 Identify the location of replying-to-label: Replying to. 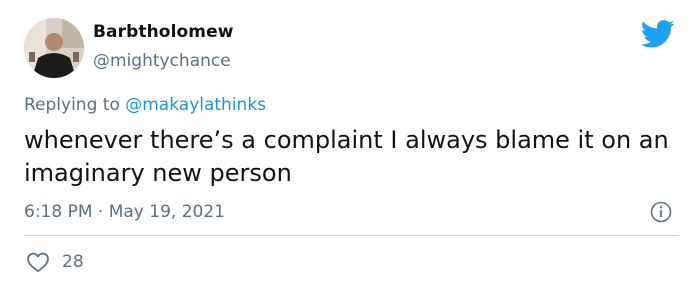
(72, 105).